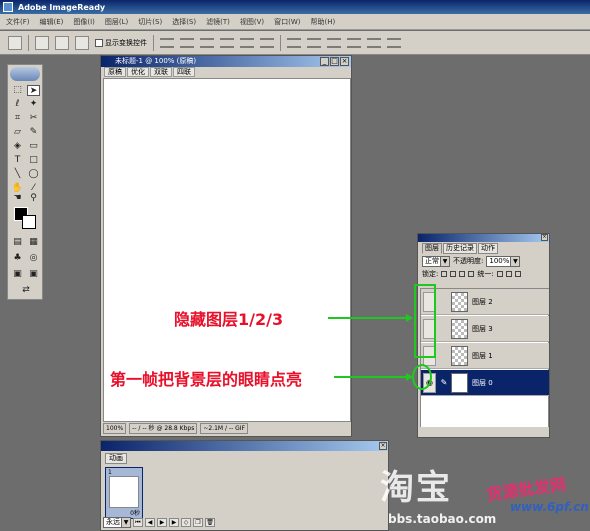 The height and width of the screenshot is (531, 590). I want to click on lock-all-icon, so click(471, 274).